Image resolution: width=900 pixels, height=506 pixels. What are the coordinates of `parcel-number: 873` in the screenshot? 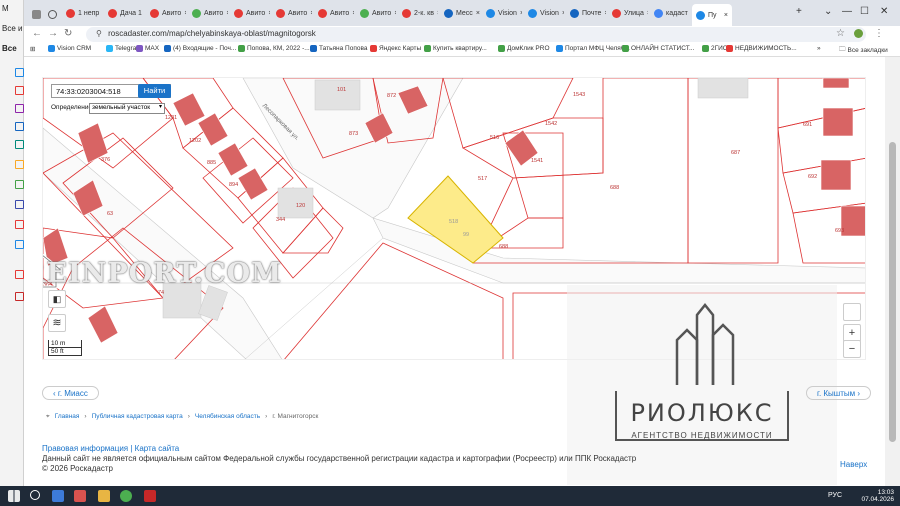 It's located at (353, 134).